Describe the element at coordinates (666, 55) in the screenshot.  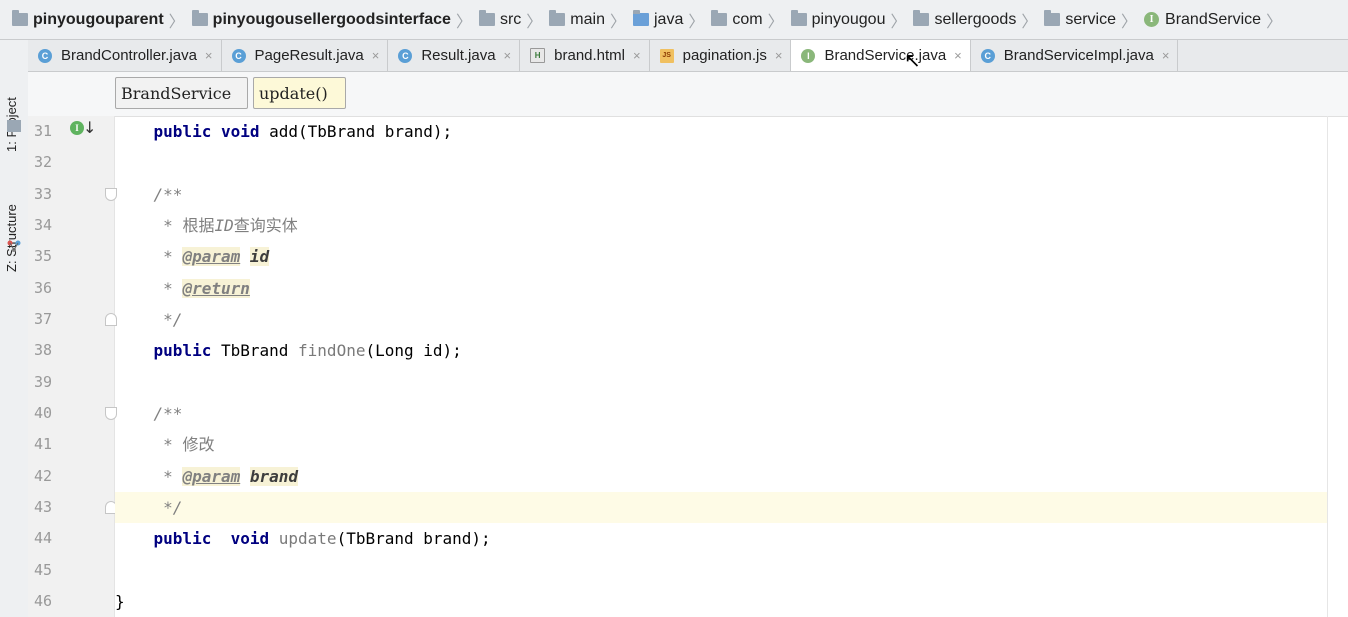
I see `js-file-icon: JS` at that location.